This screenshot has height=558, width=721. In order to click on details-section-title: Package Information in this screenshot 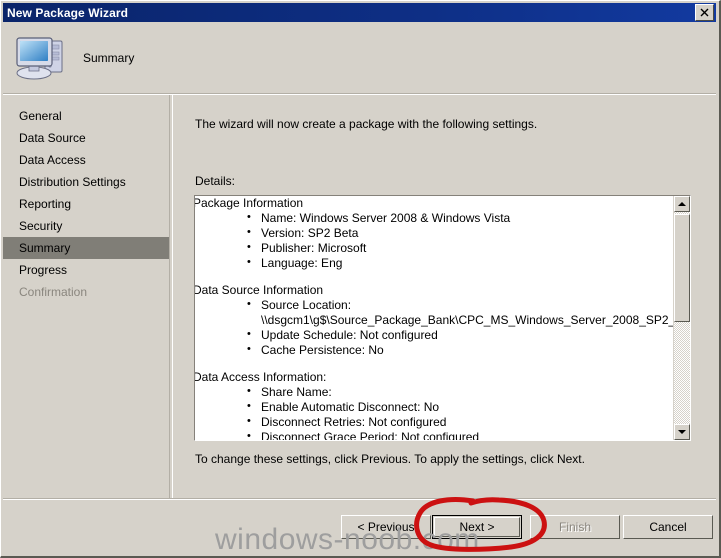, I will do `click(249, 203)`.